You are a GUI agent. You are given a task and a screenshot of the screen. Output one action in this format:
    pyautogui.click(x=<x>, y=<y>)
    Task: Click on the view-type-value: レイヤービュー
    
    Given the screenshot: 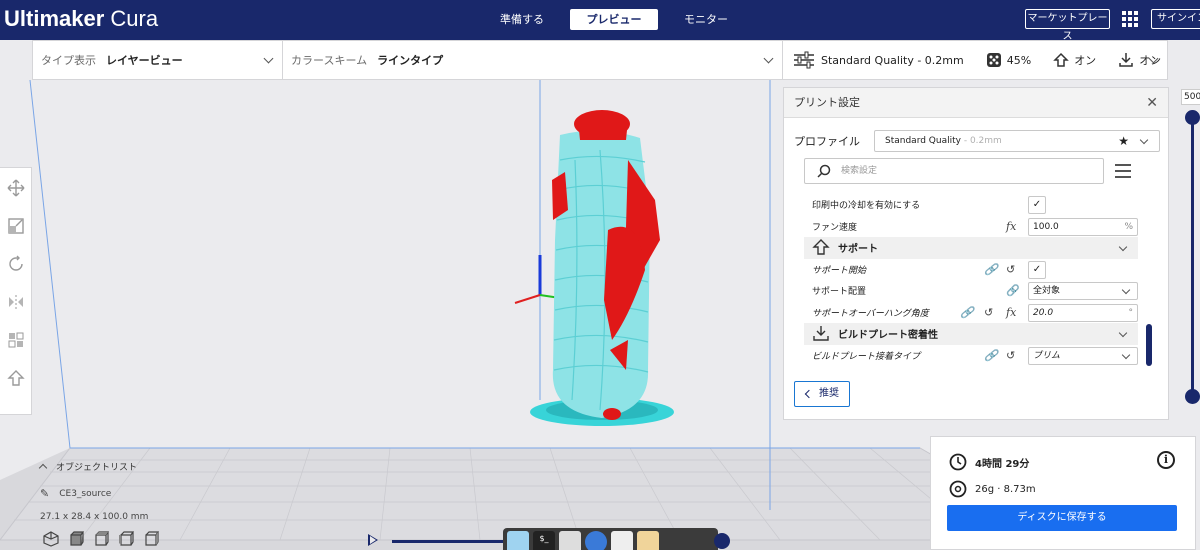 What is the action you would take?
    pyautogui.click(x=144, y=60)
    